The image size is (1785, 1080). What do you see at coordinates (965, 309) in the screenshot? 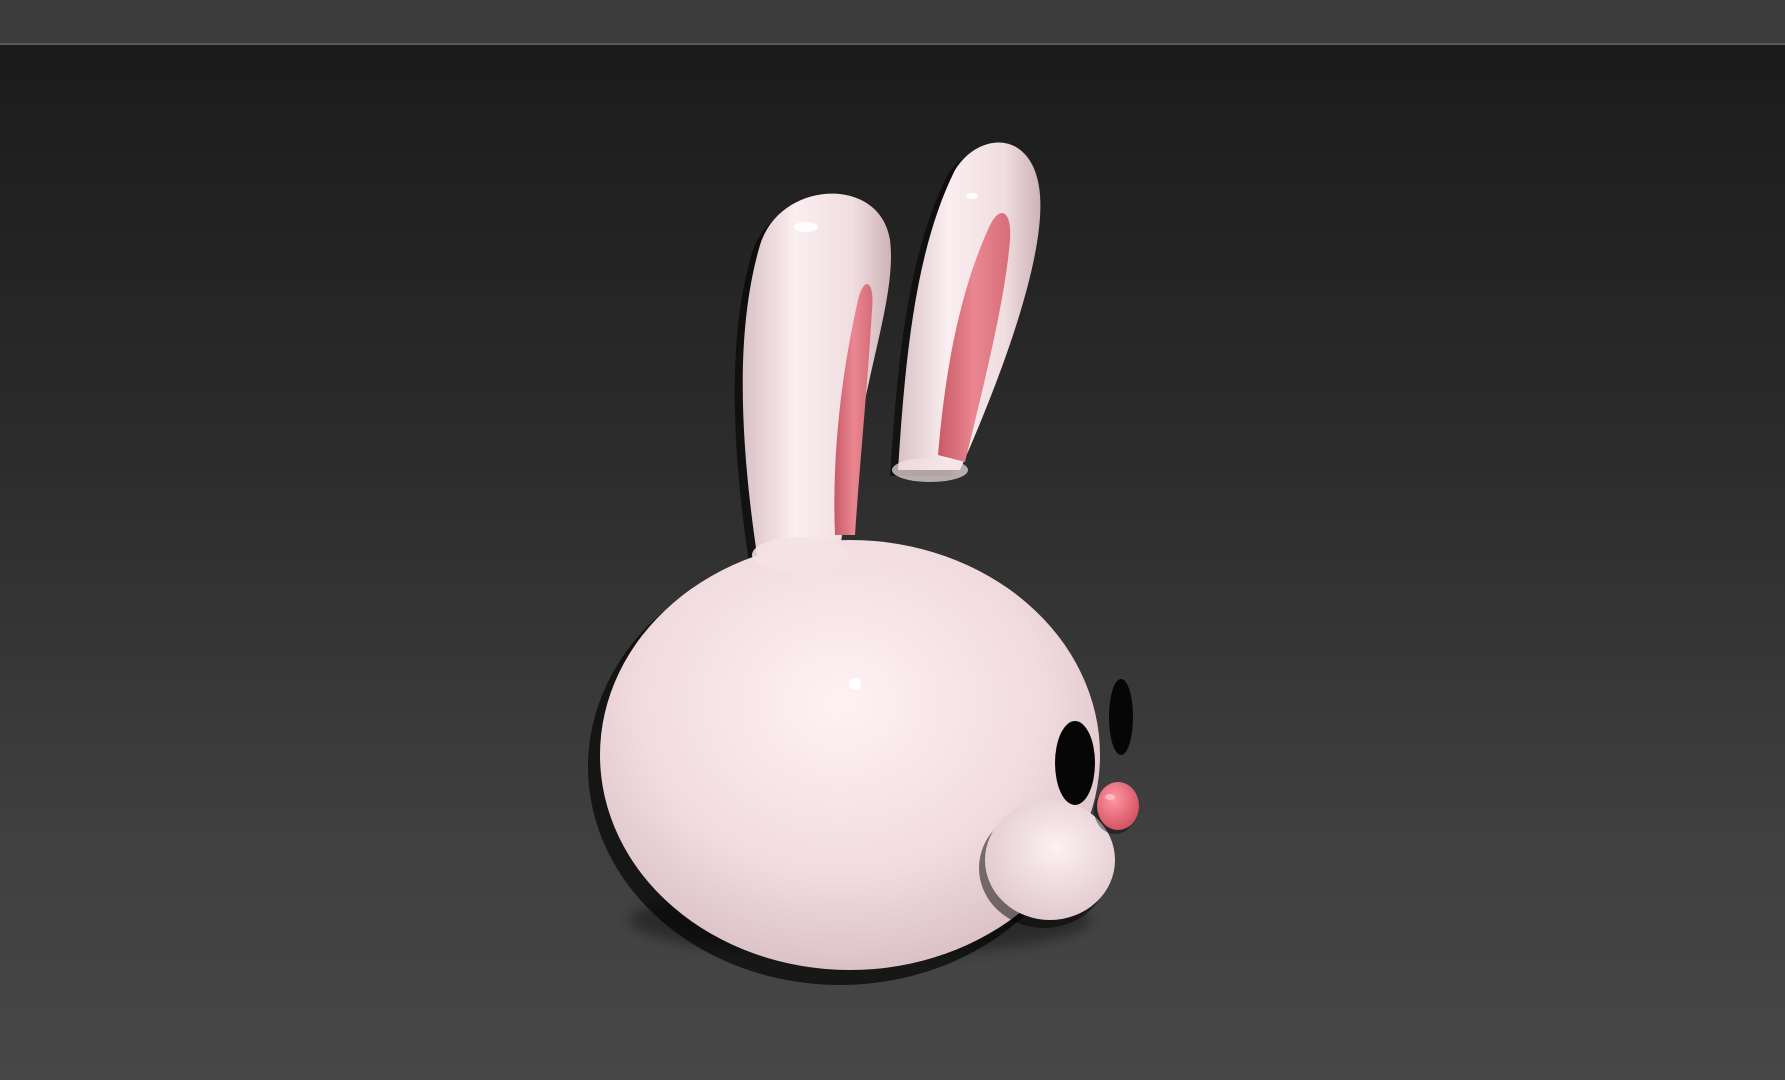
I see `right-ear` at bounding box center [965, 309].